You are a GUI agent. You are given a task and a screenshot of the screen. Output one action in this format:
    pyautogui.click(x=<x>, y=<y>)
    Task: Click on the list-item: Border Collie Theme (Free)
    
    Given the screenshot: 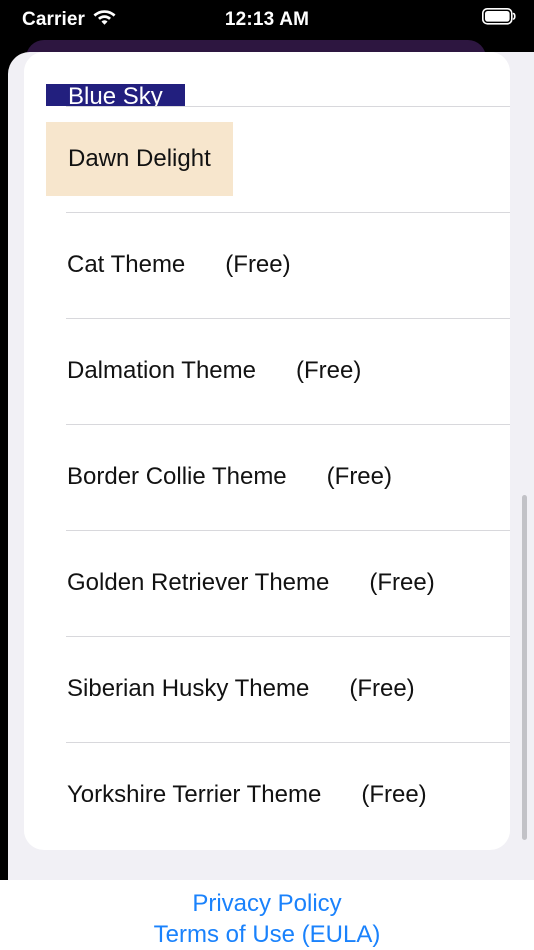 What is the action you would take?
    pyautogui.click(x=267, y=477)
    